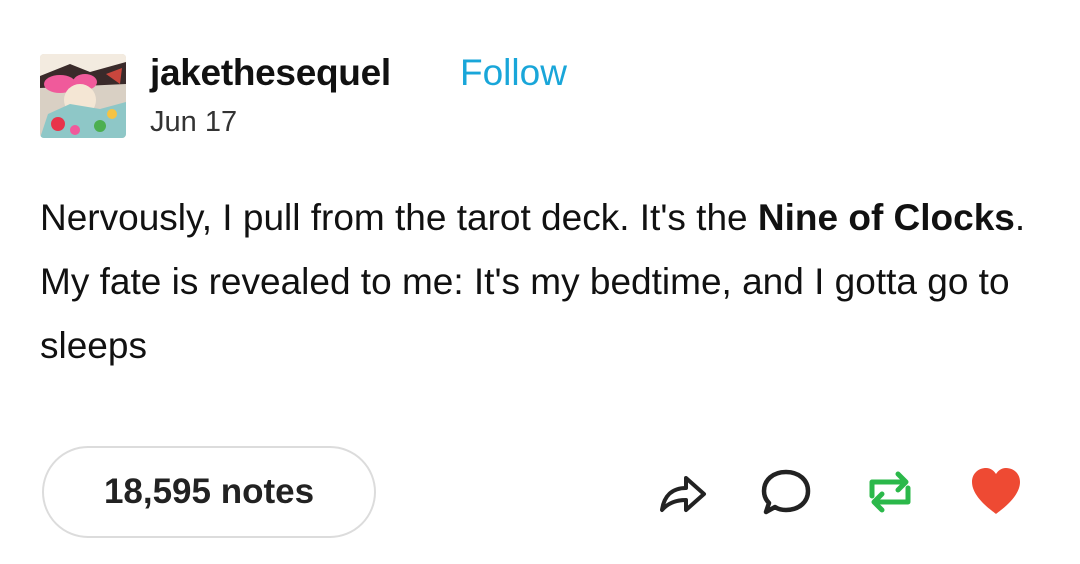  Describe the element at coordinates (886, 217) in the screenshot. I see `post-body-bold: Nine of Clocks` at that location.